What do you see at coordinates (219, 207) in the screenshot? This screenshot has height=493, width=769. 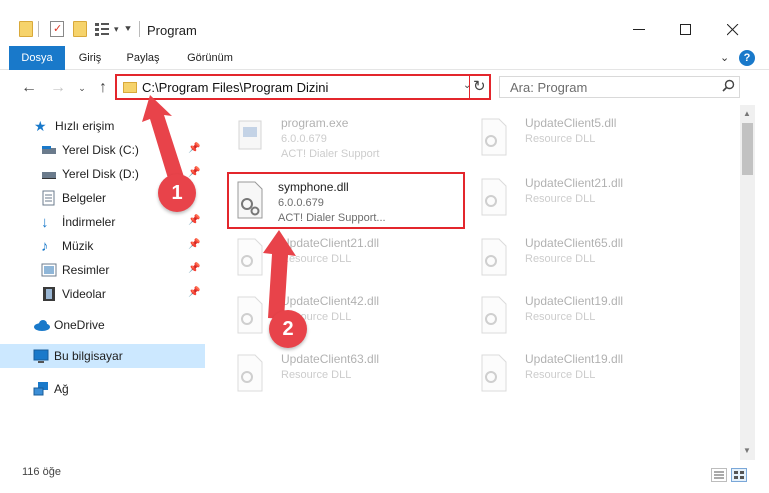 I see `annotation-overlay` at bounding box center [219, 207].